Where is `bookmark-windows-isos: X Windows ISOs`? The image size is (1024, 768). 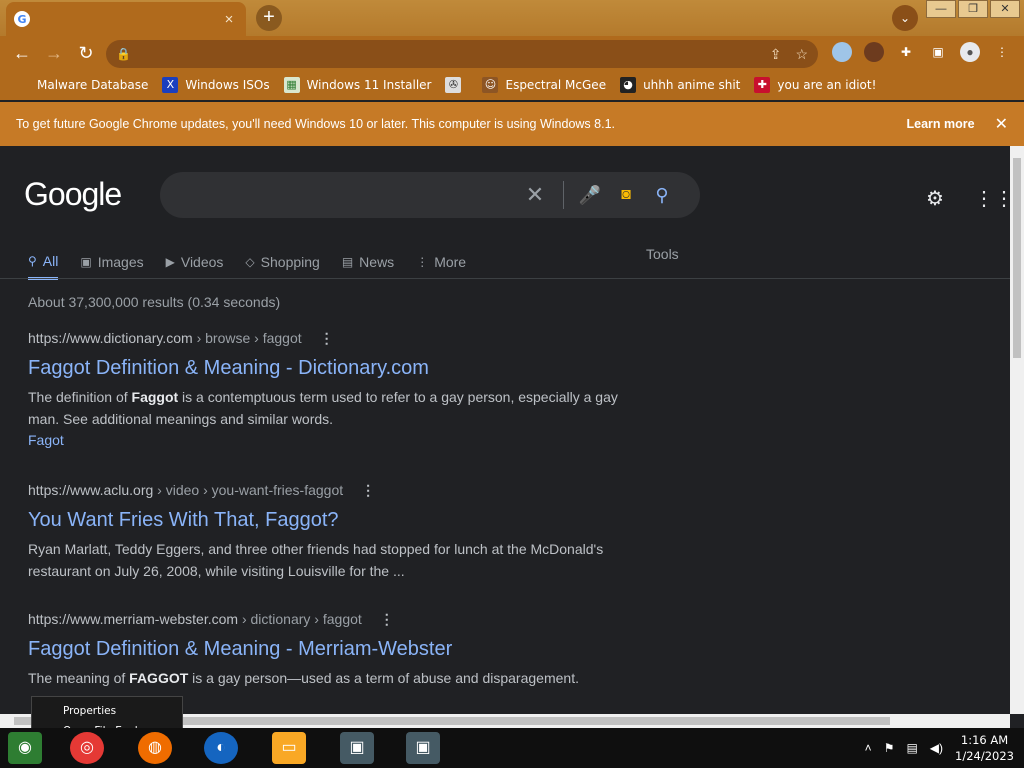
bookmark-windows-isos: X Windows ISOs is located at coordinates (216, 85).